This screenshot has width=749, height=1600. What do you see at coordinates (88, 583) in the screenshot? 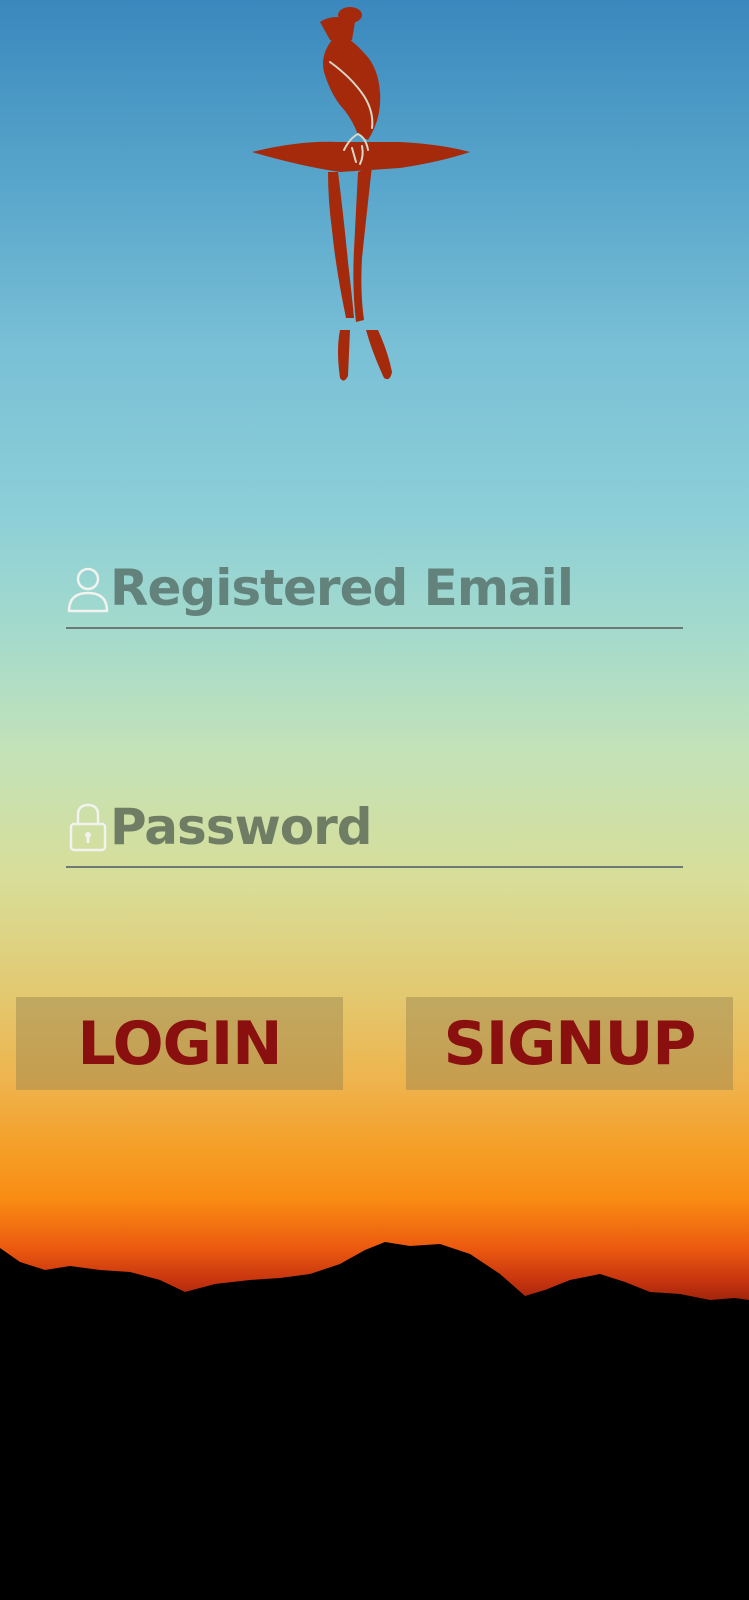
I see `user-icon` at bounding box center [88, 583].